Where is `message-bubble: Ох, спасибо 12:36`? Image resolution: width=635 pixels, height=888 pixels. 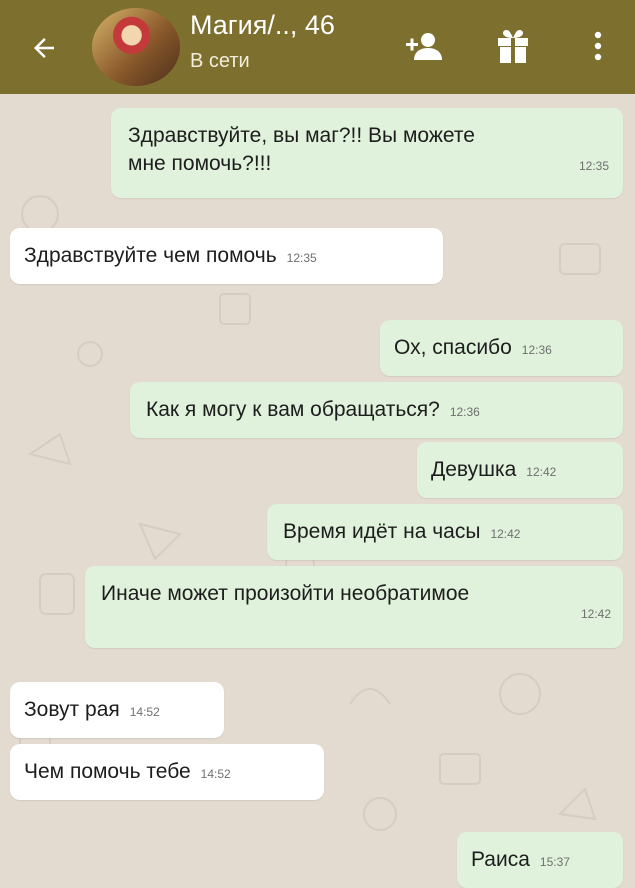 message-bubble: Ох, спасибо 12:36 is located at coordinates (501, 348).